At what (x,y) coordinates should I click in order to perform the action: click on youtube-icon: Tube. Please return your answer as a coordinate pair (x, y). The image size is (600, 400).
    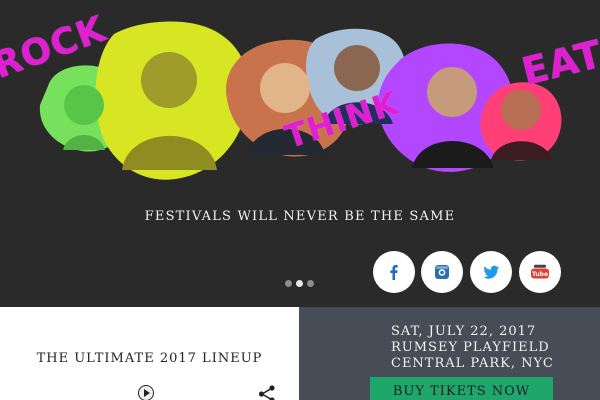
    Looking at the image, I should click on (540, 271).